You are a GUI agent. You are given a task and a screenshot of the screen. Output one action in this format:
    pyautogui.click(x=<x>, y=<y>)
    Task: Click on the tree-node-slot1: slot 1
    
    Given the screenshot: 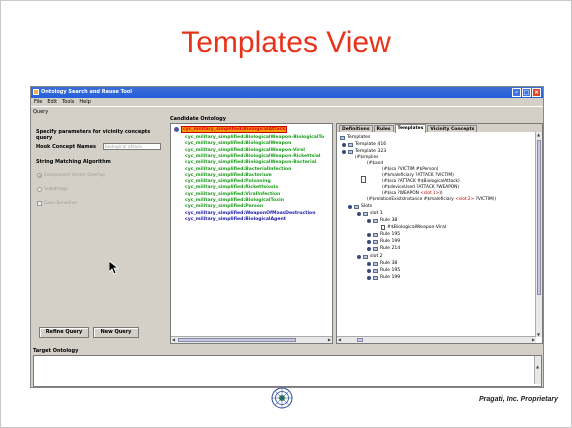 What is the action you would take?
    pyautogui.click(x=370, y=213)
    